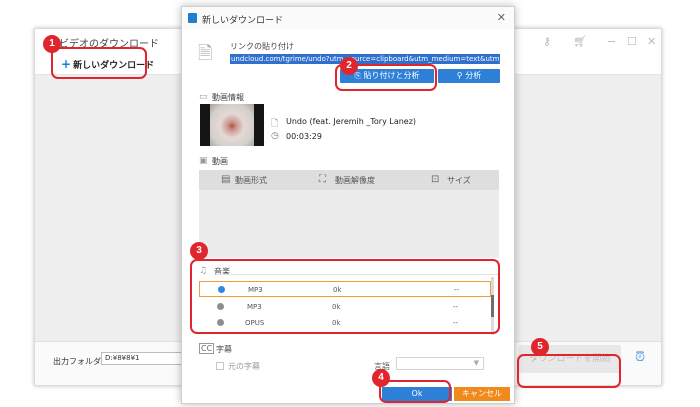 This screenshot has width=700, height=407. Describe the element at coordinates (99, 63) in the screenshot. I see `highlight-new-download` at that location.